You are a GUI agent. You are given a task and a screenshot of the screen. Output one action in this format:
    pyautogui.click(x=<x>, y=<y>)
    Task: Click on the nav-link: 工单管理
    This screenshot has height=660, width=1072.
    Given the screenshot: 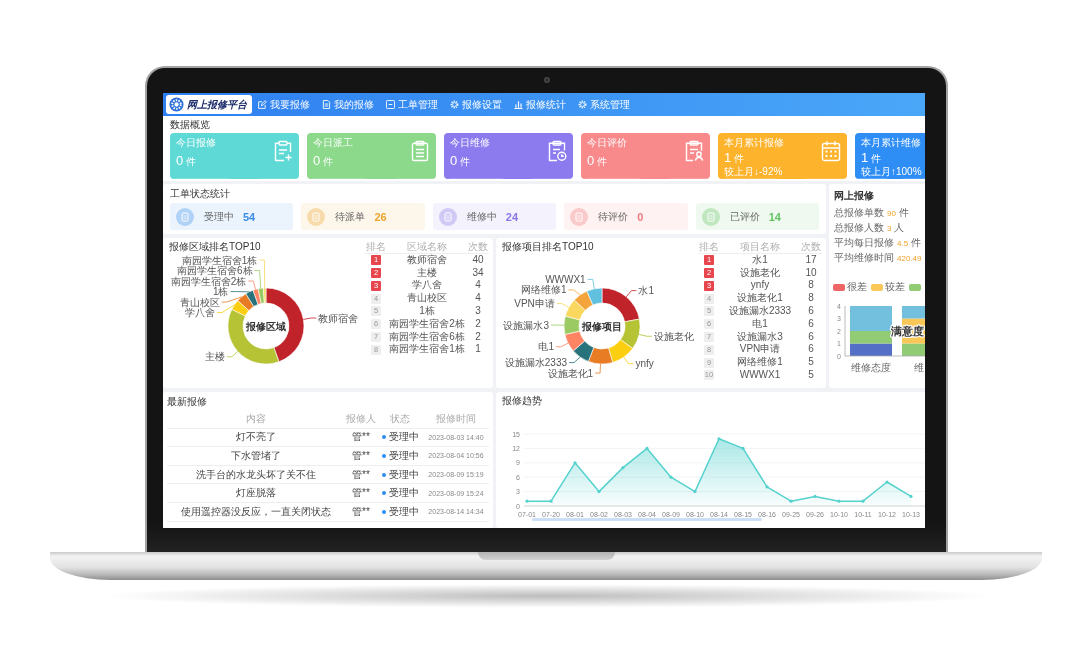 What is the action you would take?
    pyautogui.click(x=412, y=104)
    